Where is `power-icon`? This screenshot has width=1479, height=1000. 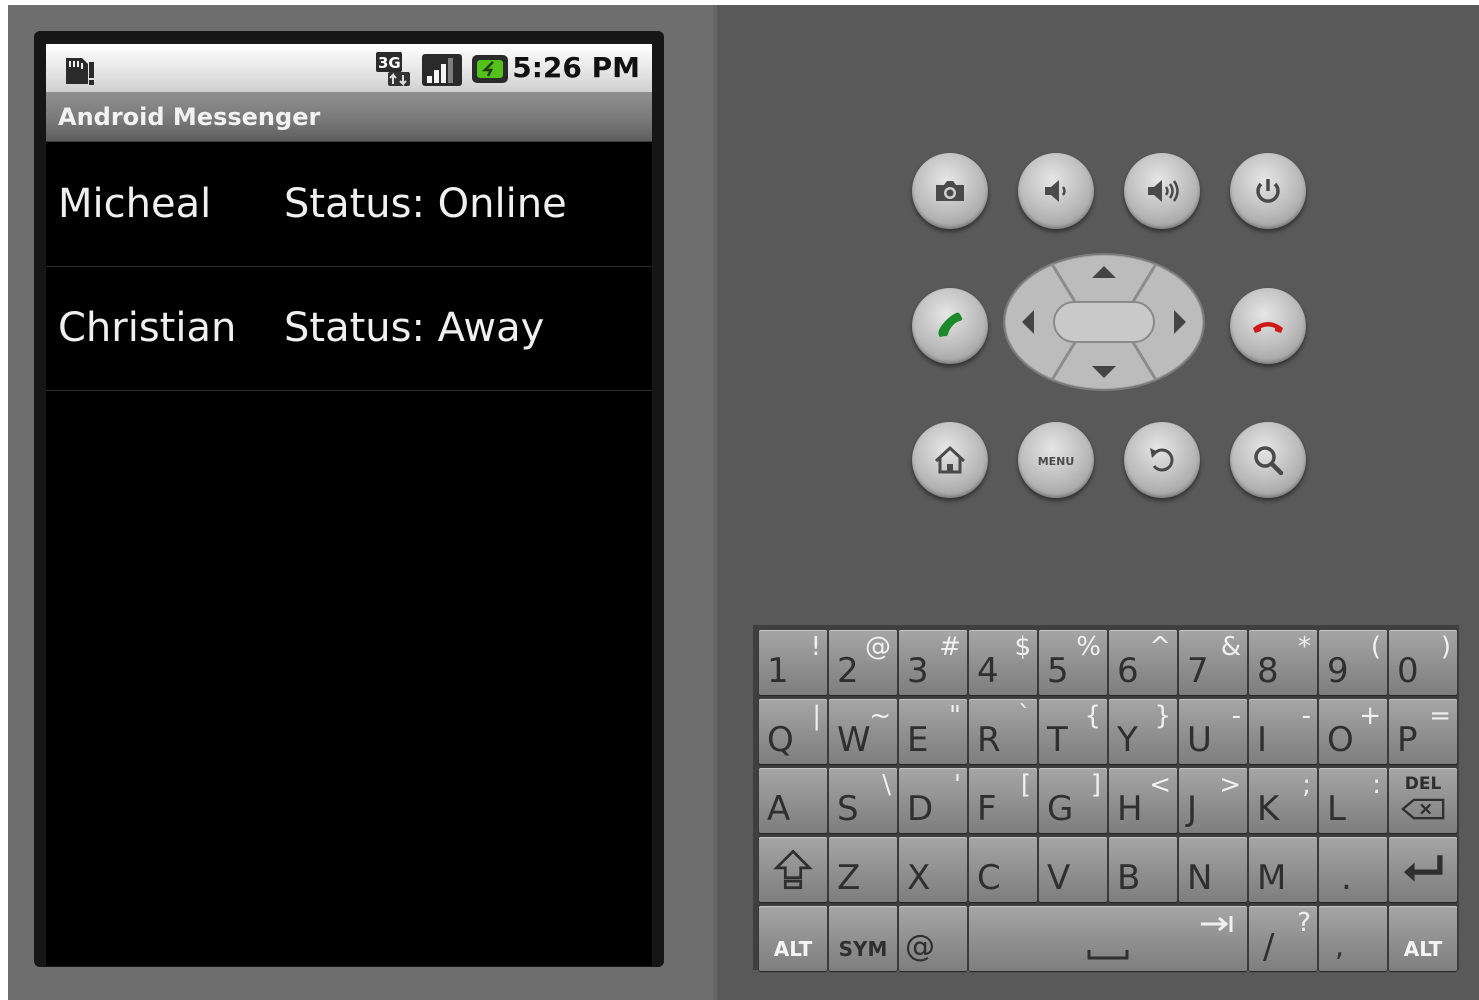 power-icon is located at coordinates (1268, 191).